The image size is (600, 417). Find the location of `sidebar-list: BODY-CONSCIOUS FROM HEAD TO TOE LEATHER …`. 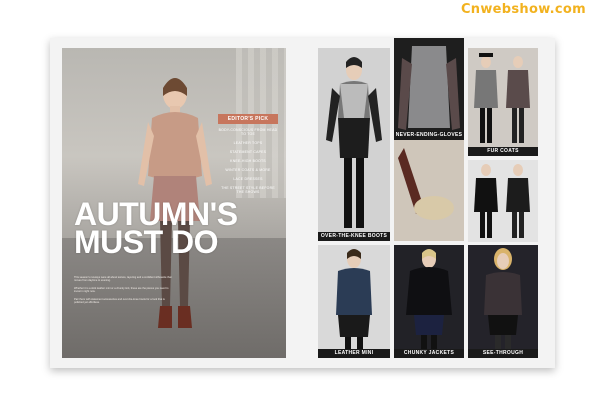

sidebar-list: BODY-CONSCIOUS FROM HEAD TO TOE LEATHER … is located at coordinates (248, 161).